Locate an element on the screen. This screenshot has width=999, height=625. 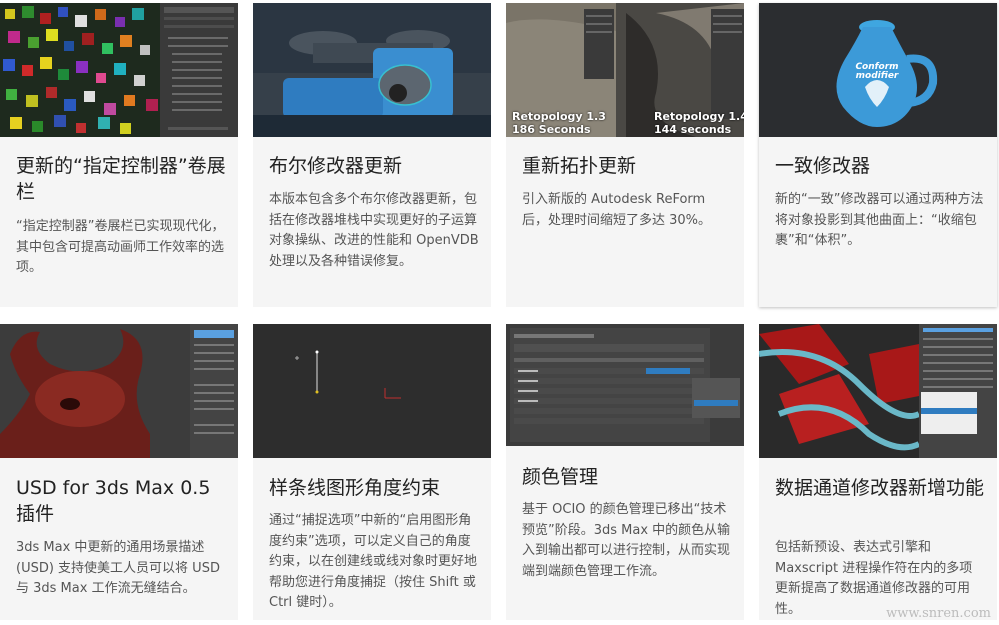
spline-angle-screenshot is located at coordinates (372, 391).